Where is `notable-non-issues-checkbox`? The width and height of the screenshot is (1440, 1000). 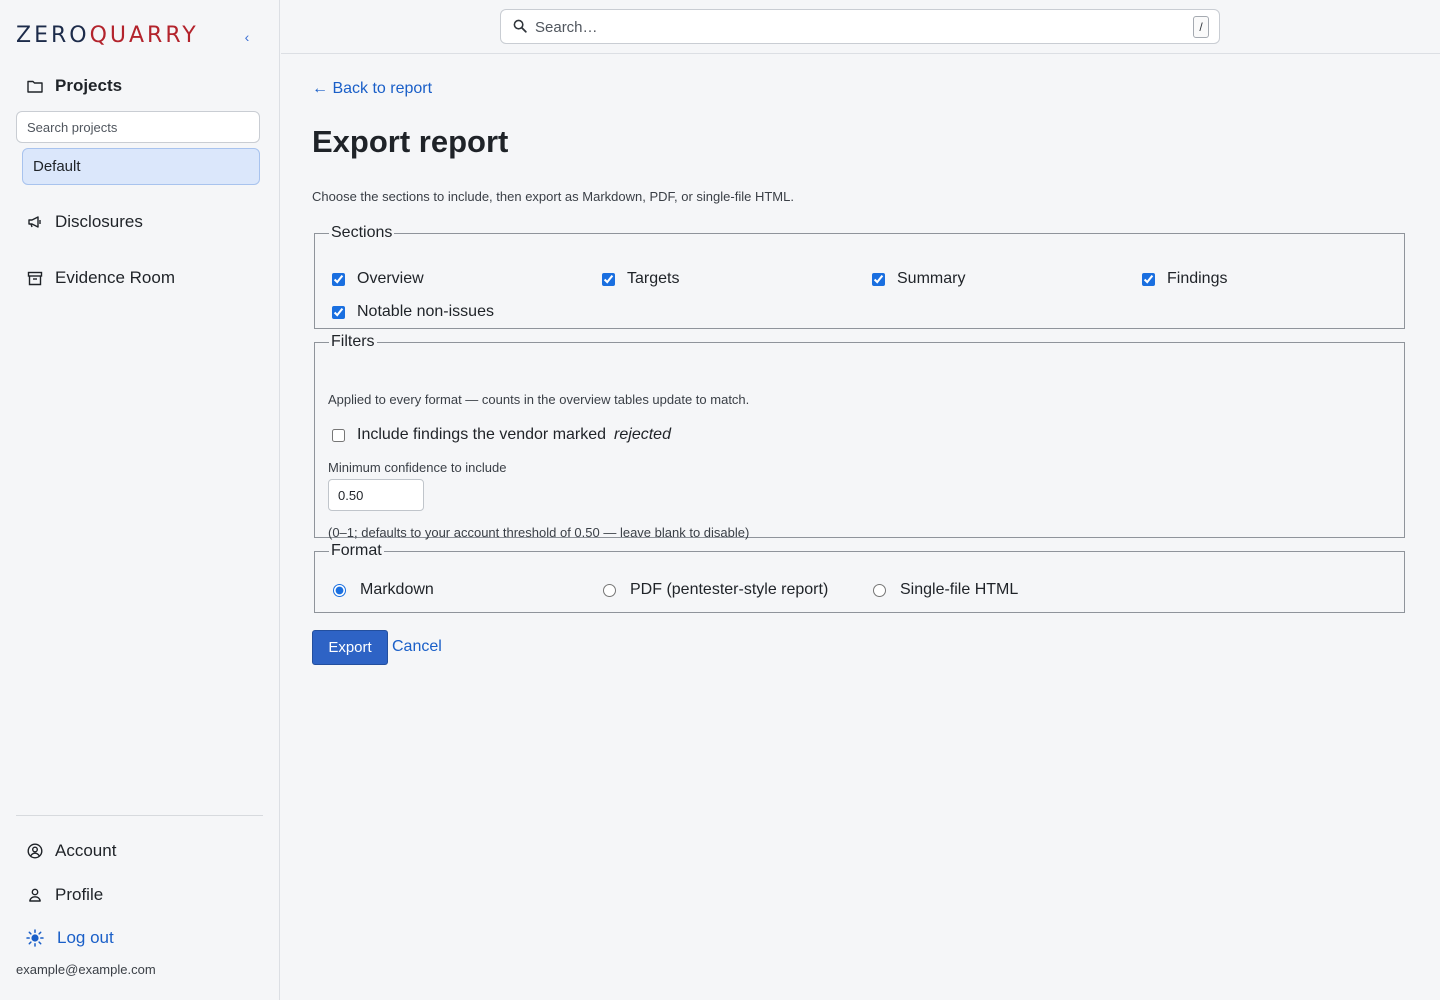 notable-non-issues-checkbox is located at coordinates (338, 312).